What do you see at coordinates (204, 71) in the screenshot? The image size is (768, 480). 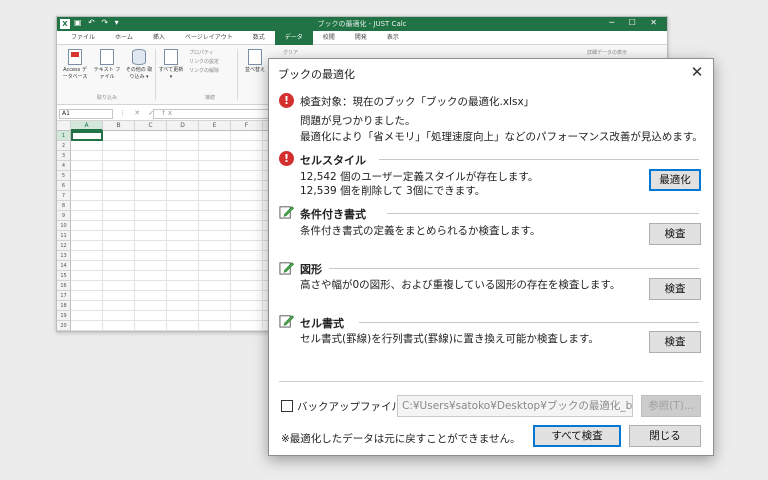 I see `link-remove-button: リンクの解除` at bounding box center [204, 71].